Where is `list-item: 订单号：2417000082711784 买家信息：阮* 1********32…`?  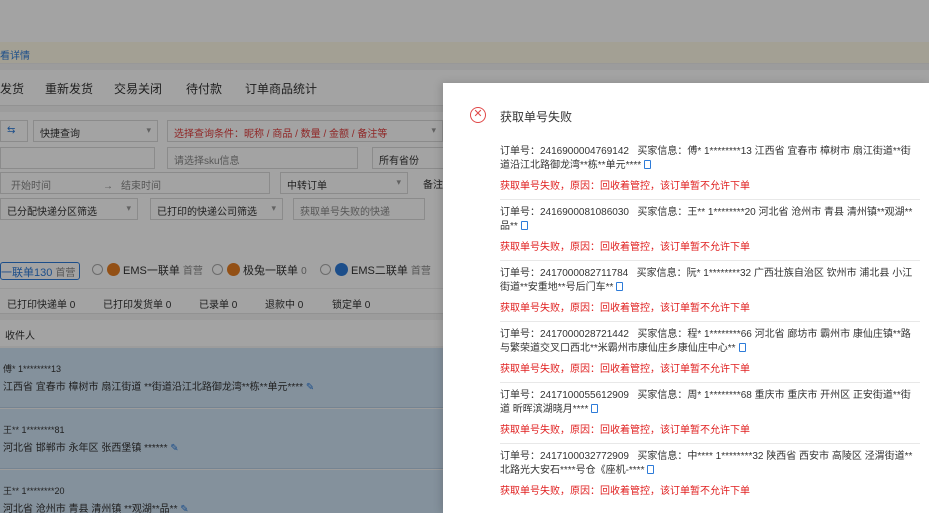 list-item: 订单号：2417000082711784 买家信息：阮* 1********32… is located at coordinates (710, 291).